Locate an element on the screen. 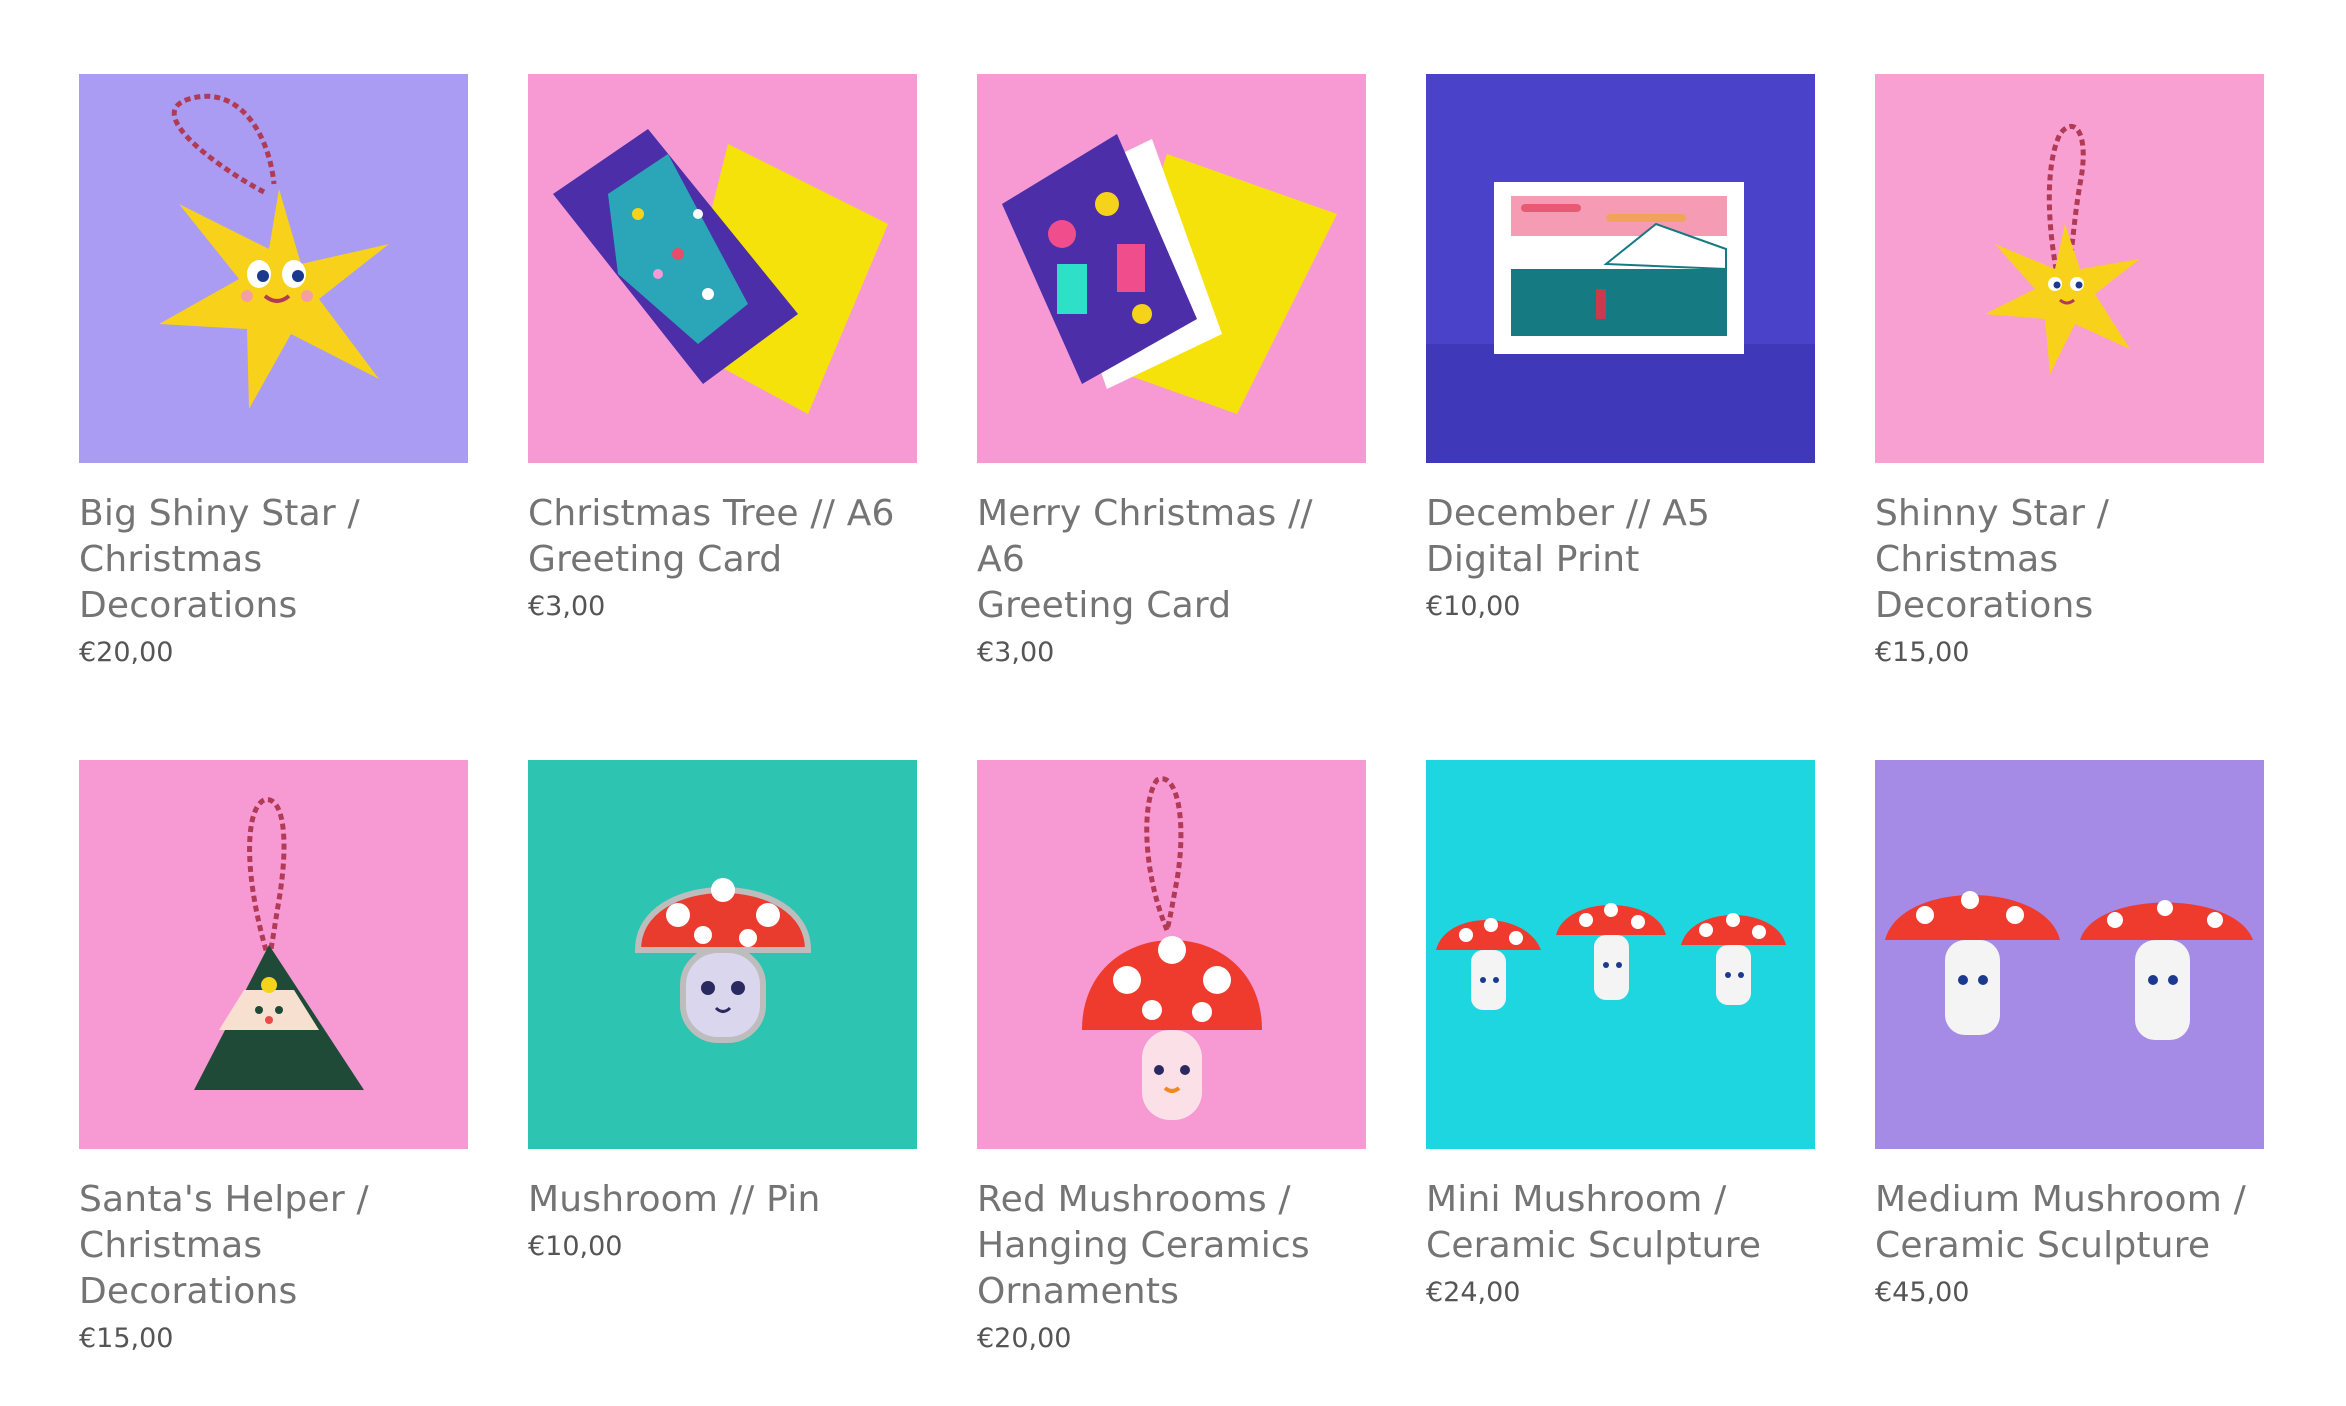 This screenshot has width=2346, height=1406. product-title: Merry Christmas // A6 Greeting Card is located at coordinates (1171, 560).